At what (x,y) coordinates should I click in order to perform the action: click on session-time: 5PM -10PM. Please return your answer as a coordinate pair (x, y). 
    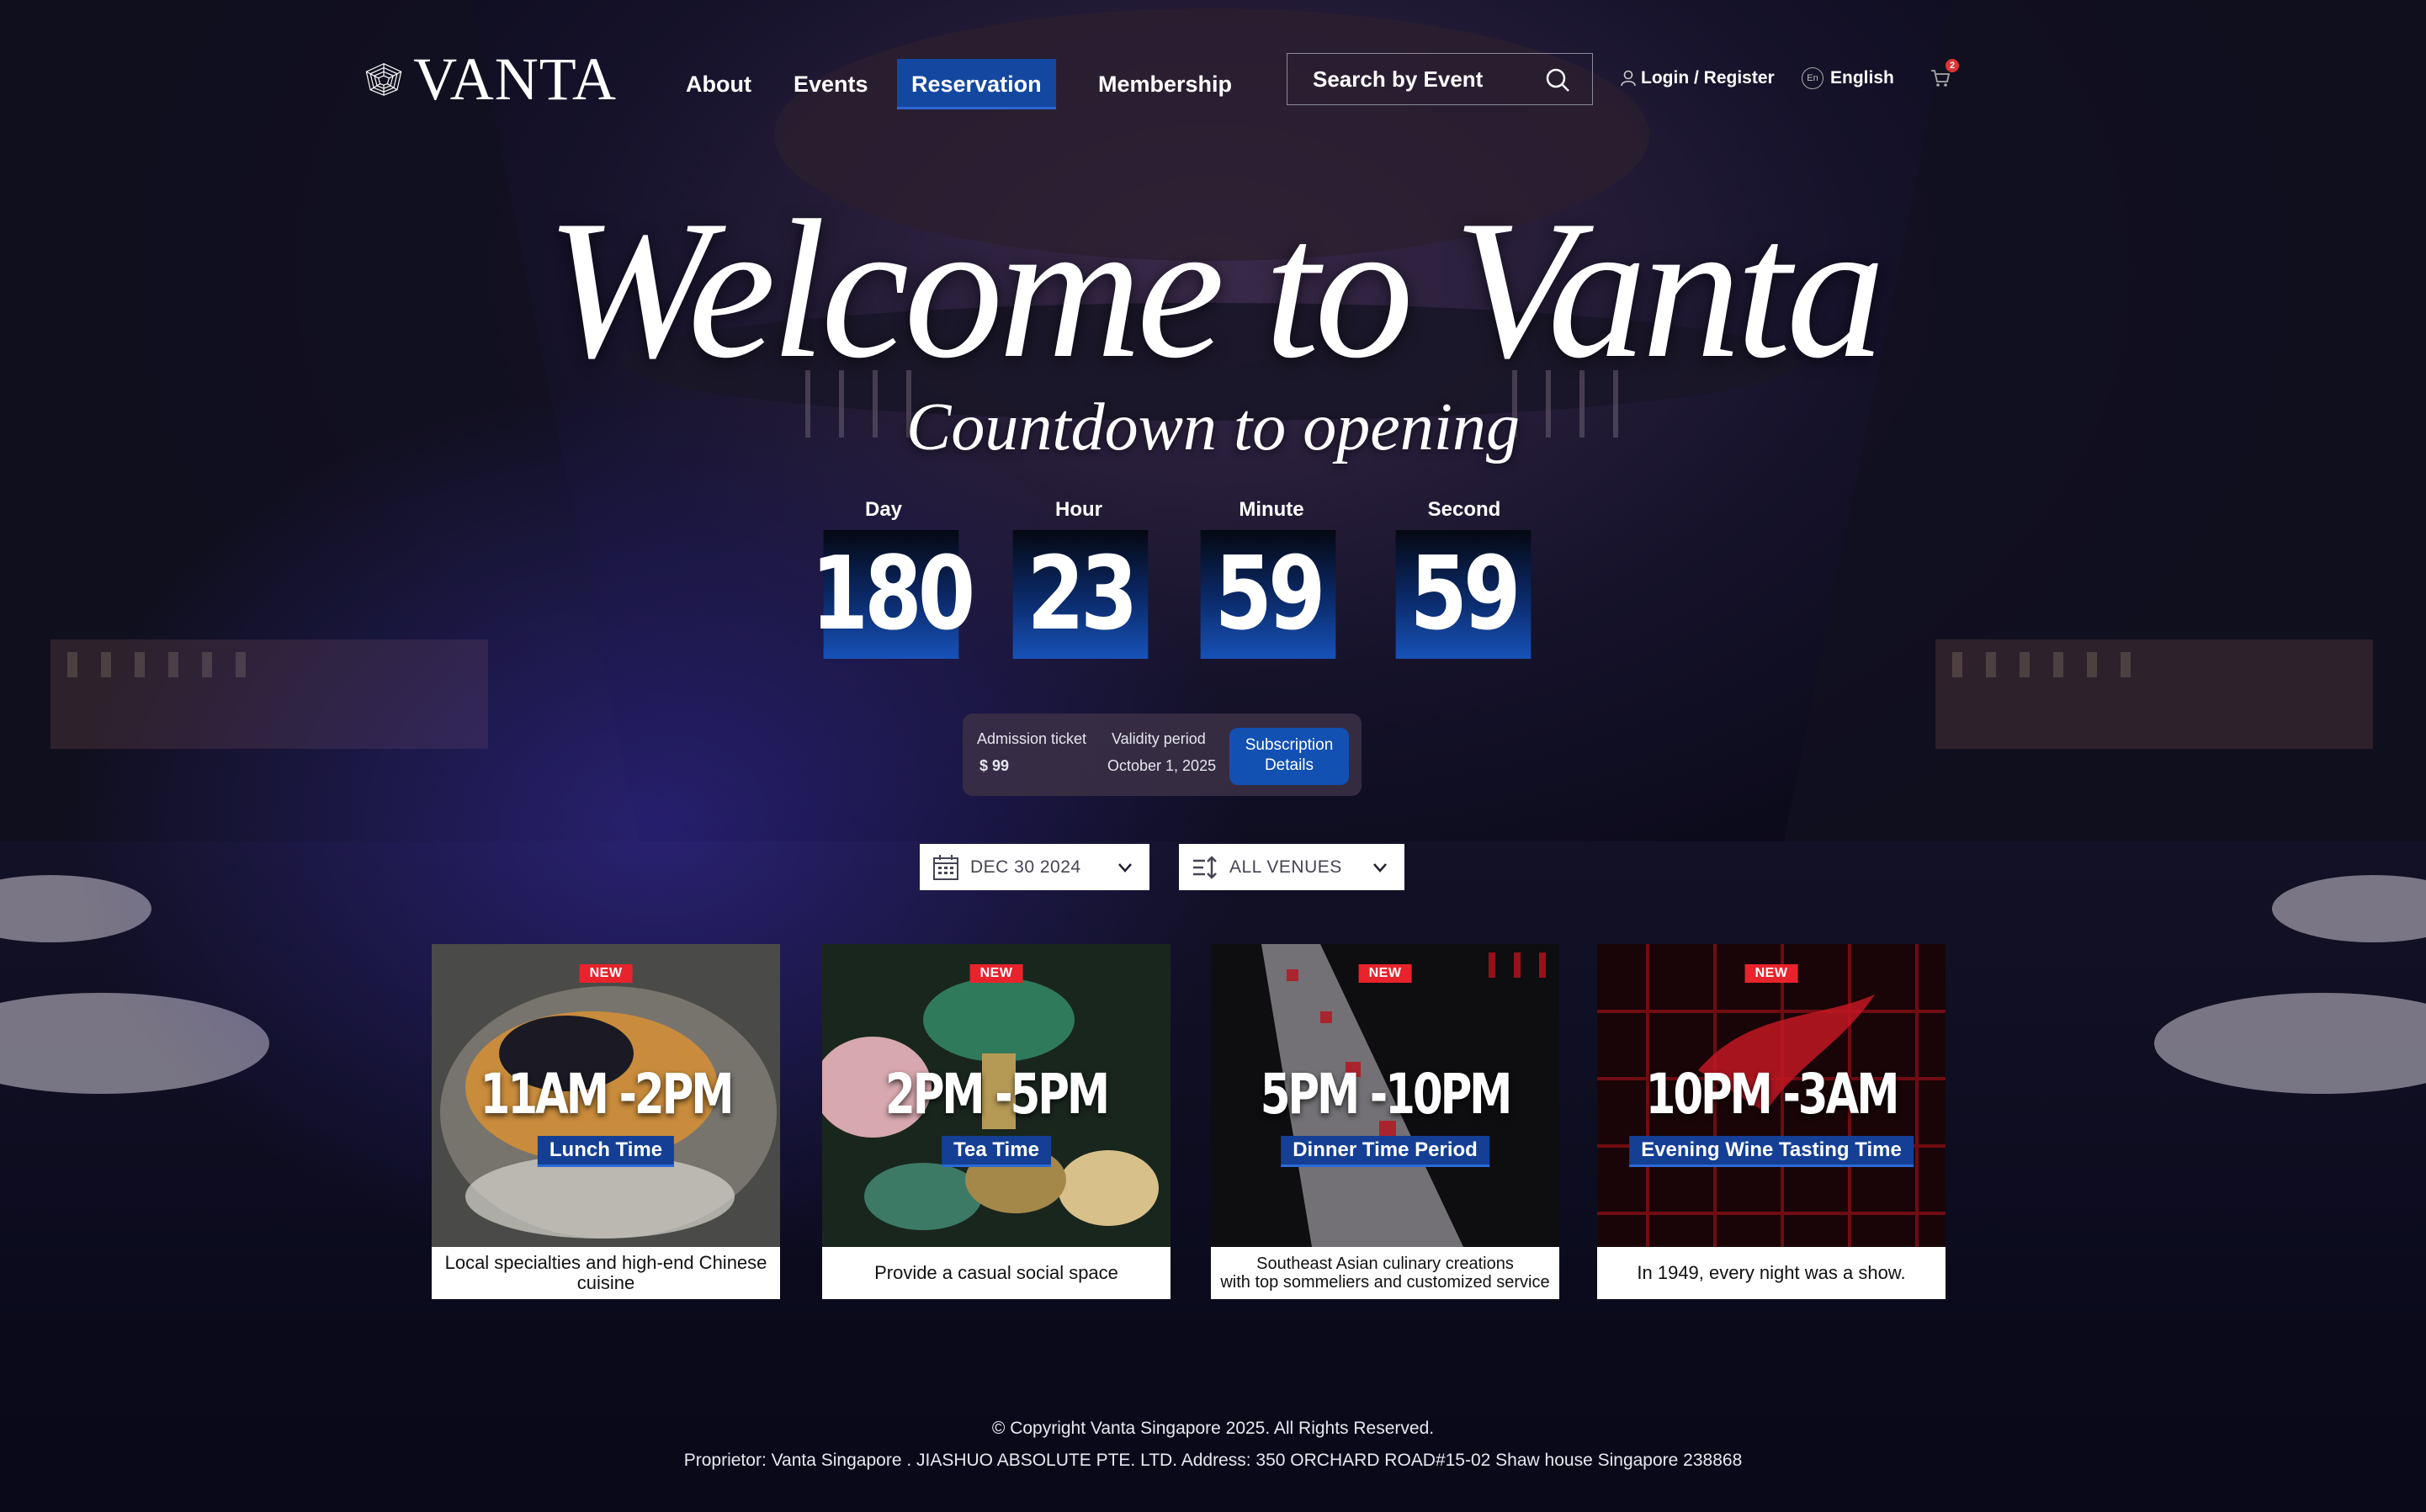
    Looking at the image, I should click on (1386, 1094).